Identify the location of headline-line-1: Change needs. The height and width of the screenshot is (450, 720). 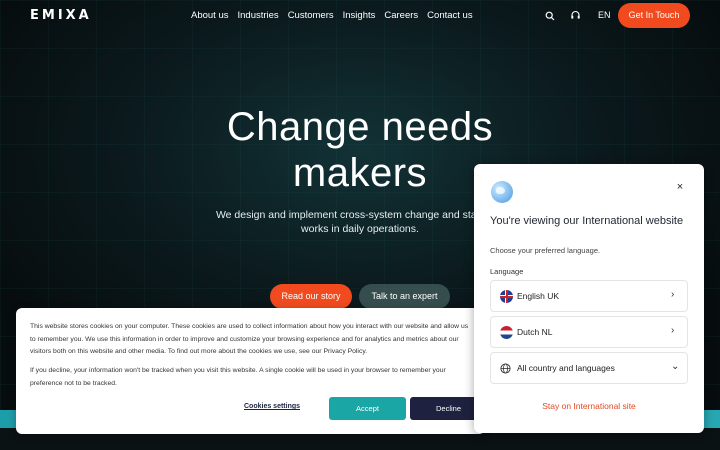
(360, 127).